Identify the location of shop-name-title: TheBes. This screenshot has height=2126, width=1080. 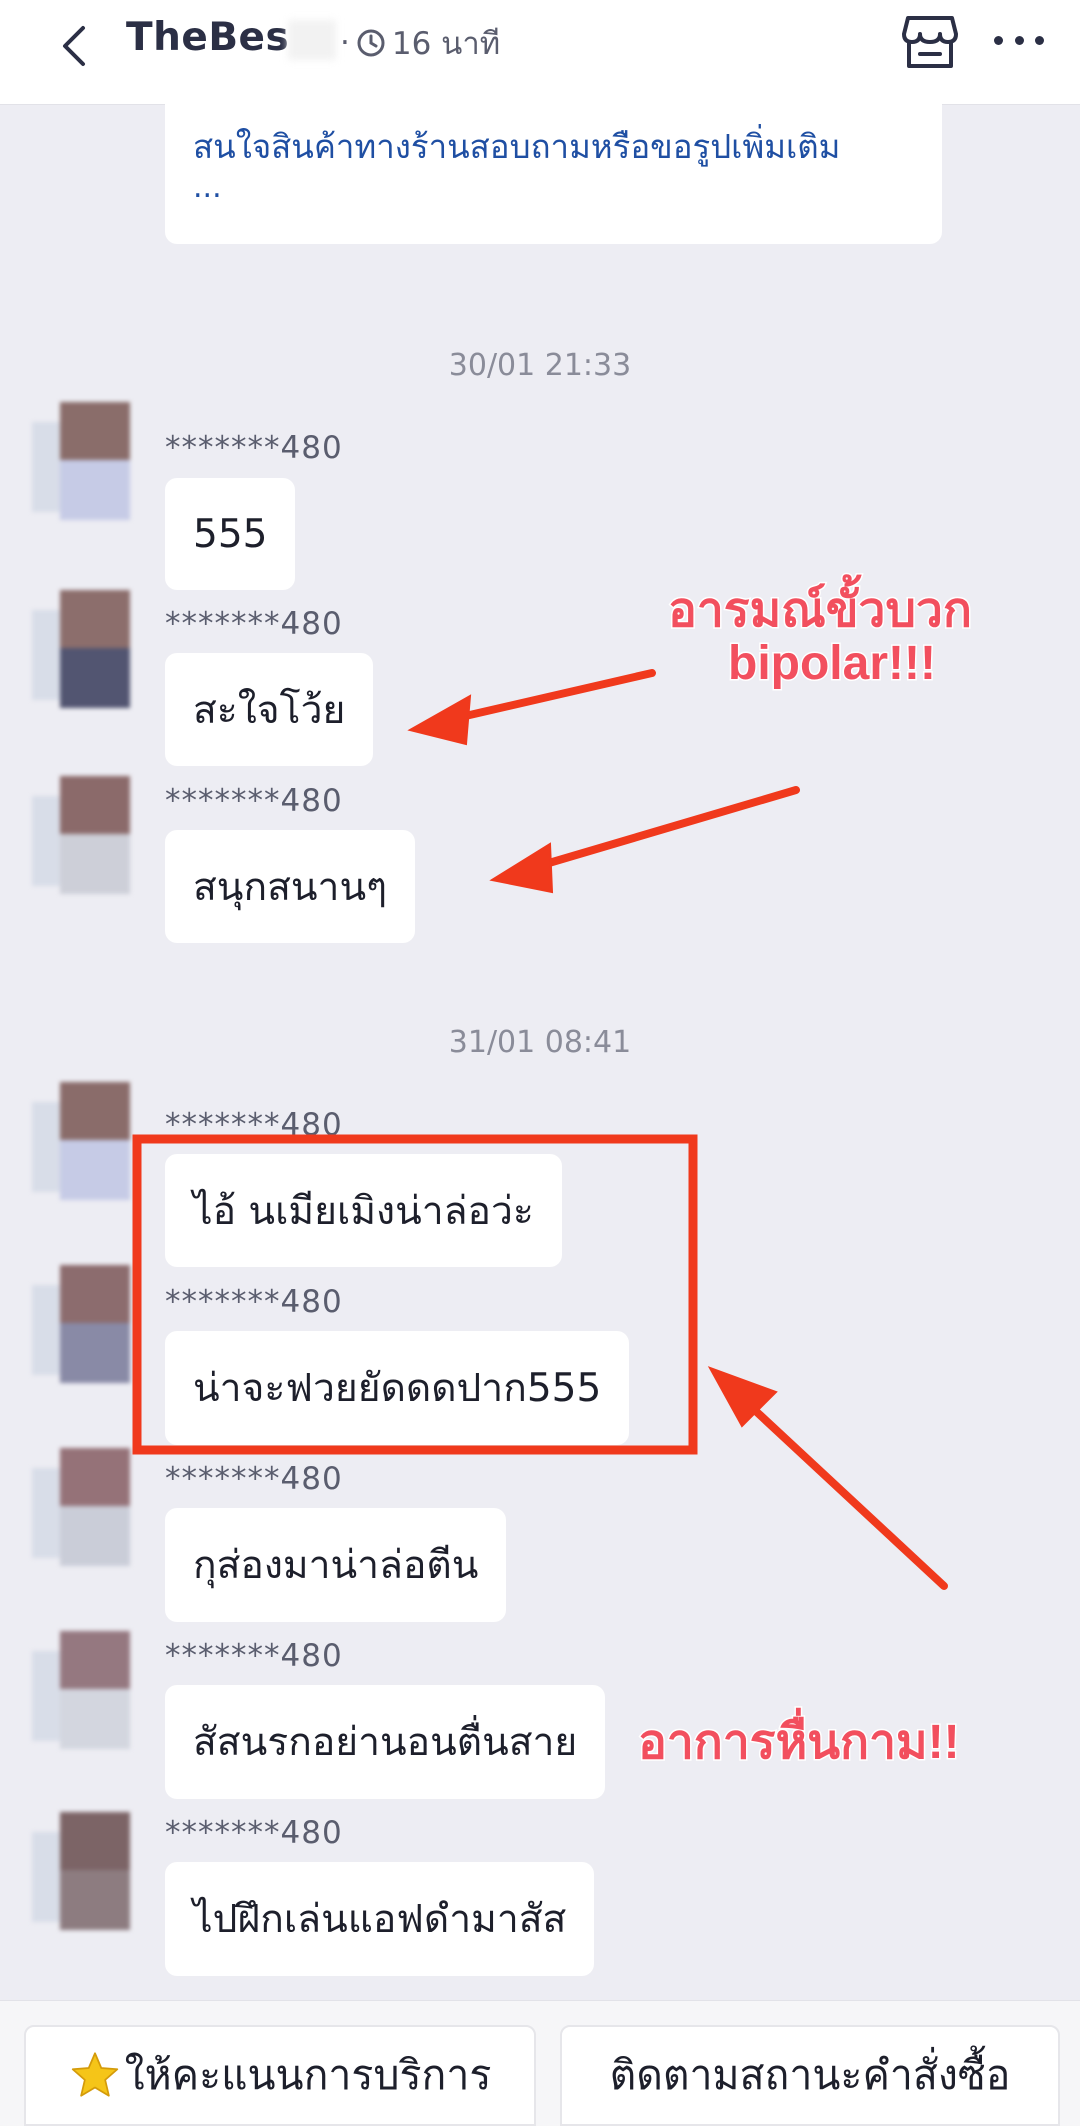
(207, 37).